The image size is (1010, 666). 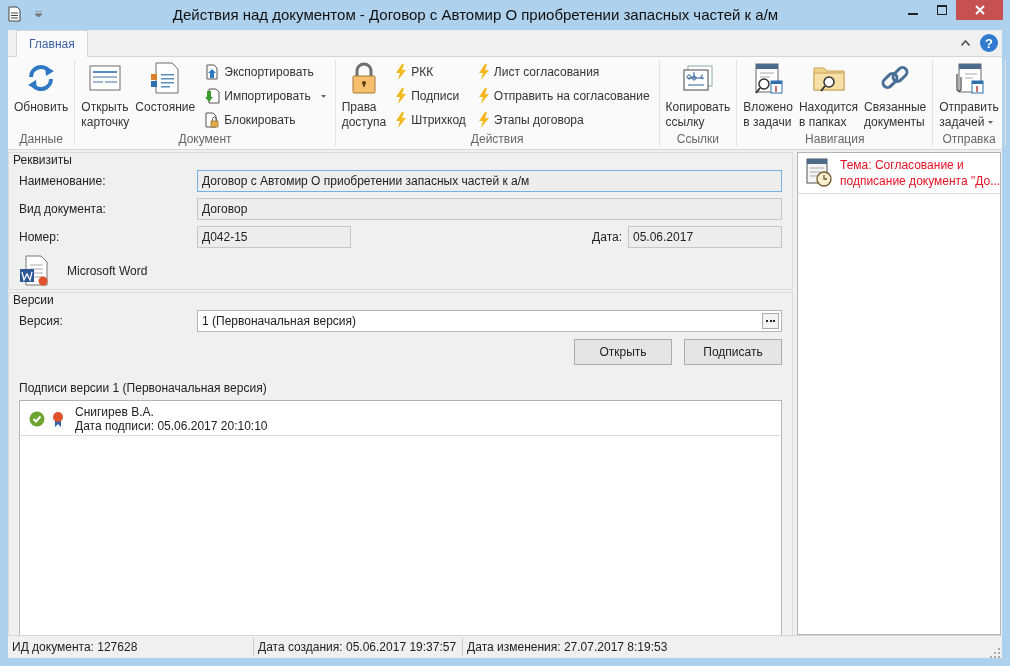 I want to click on file-name: Microsoft Word, so click(x=107, y=271).